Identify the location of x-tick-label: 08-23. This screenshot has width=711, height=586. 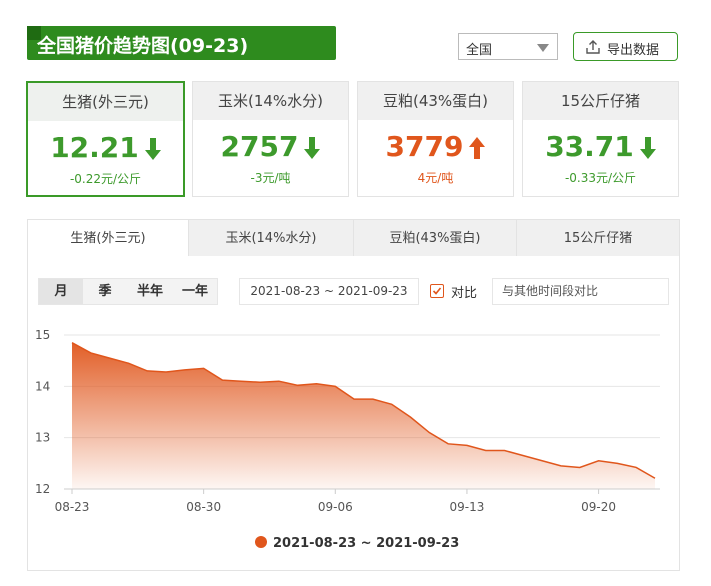
(72, 507).